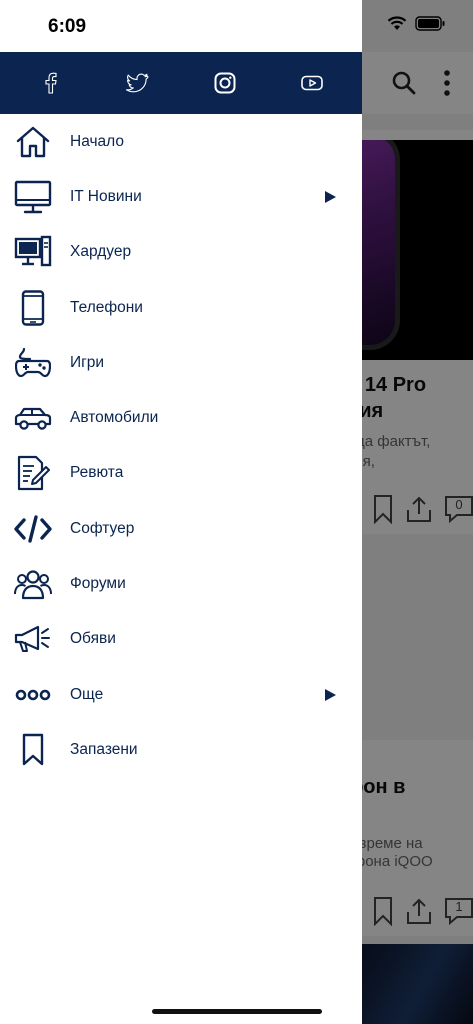  What do you see at coordinates (181, 639) in the screenshot?
I see `menu-item-classifieds: Обяви` at bounding box center [181, 639].